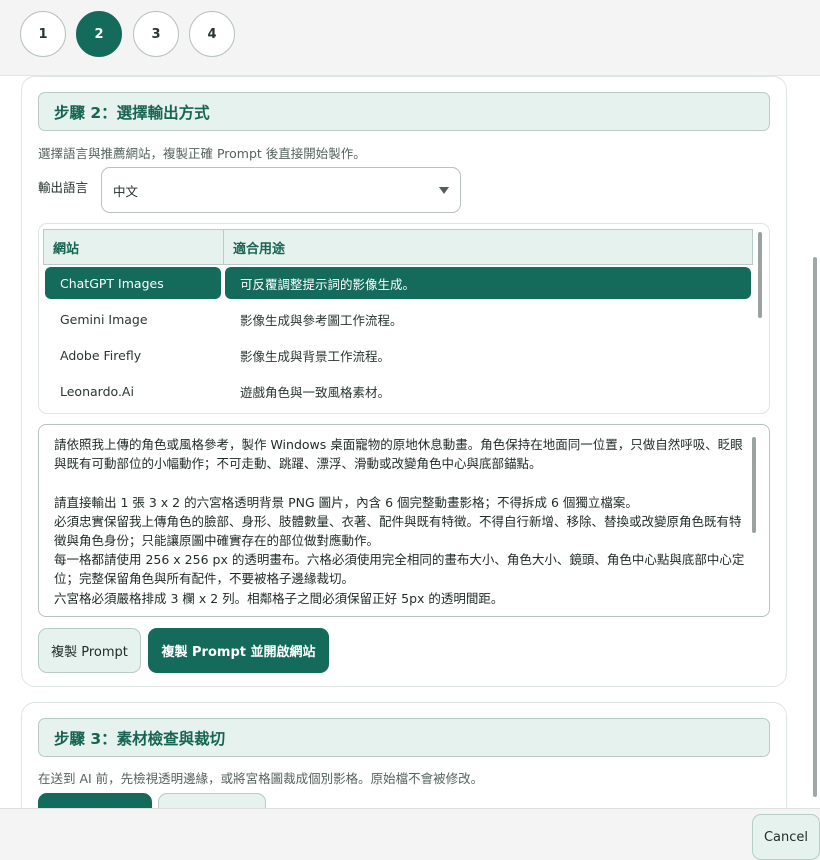 The height and width of the screenshot is (860, 820). What do you see at coordinates (315, 392) in the screenshot?
I see `site-use-cell: 遊戲角色與一致風格素材。` at bounding box center [315, 392].